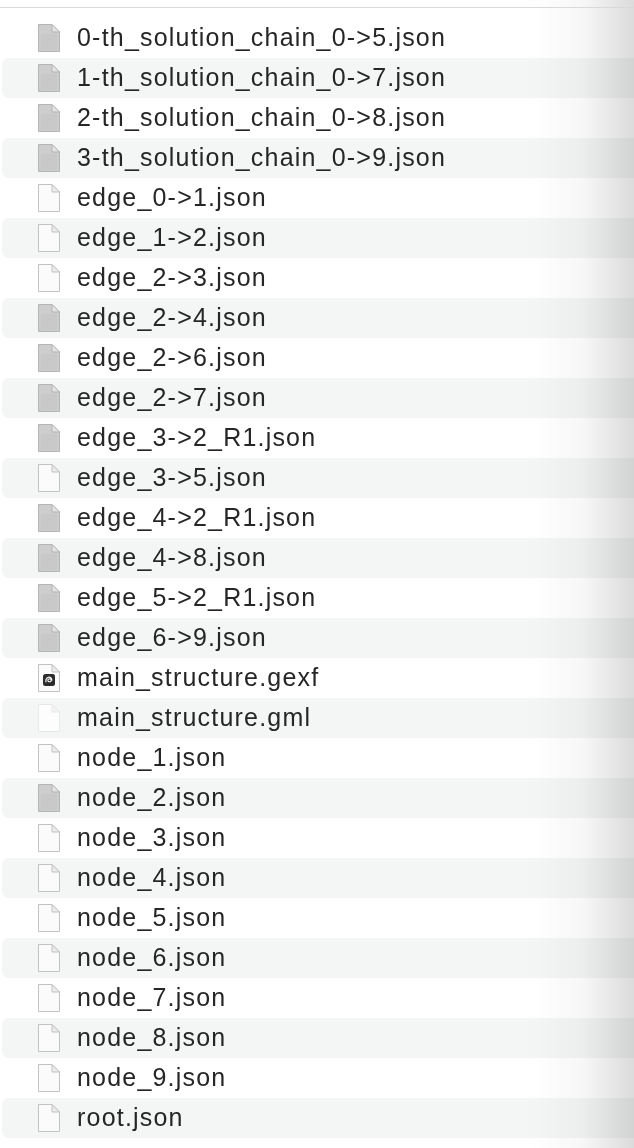 This screenshot has height=1148, width=634. What do you see at coordinates (318, 38) in the screenshot?
I see `file-row: 0-th_solution_chain_0->5.json` at bounding box center [318, 38].